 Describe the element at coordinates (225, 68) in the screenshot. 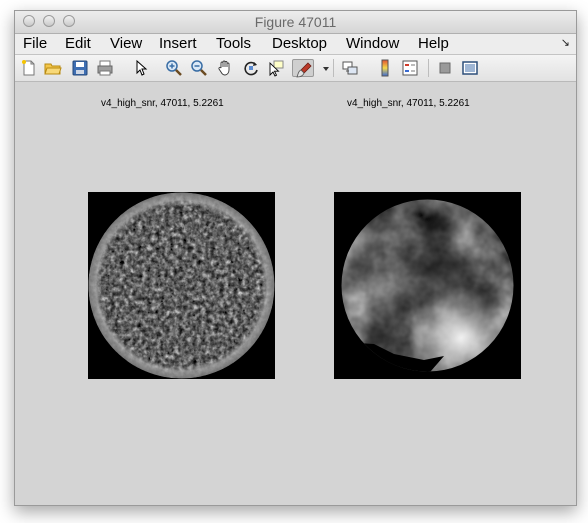

I see `pan-hand-icon` at that location.